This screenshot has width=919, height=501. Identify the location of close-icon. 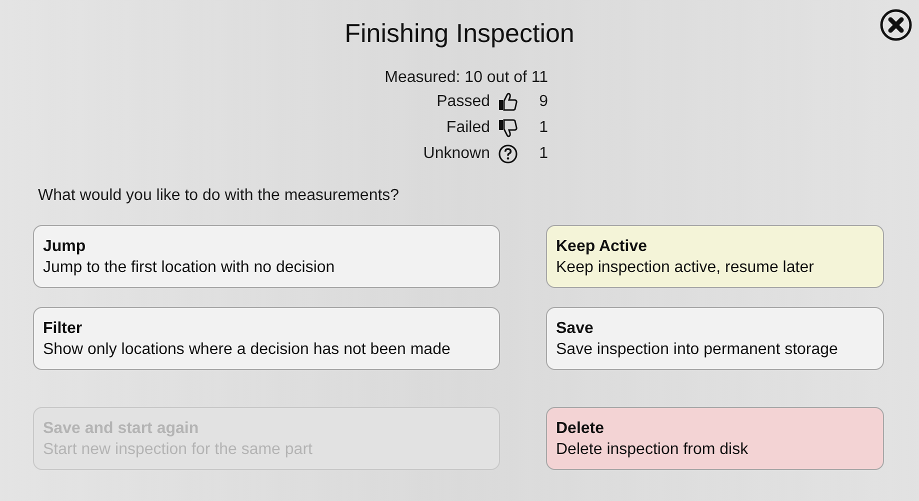
(896, 25).